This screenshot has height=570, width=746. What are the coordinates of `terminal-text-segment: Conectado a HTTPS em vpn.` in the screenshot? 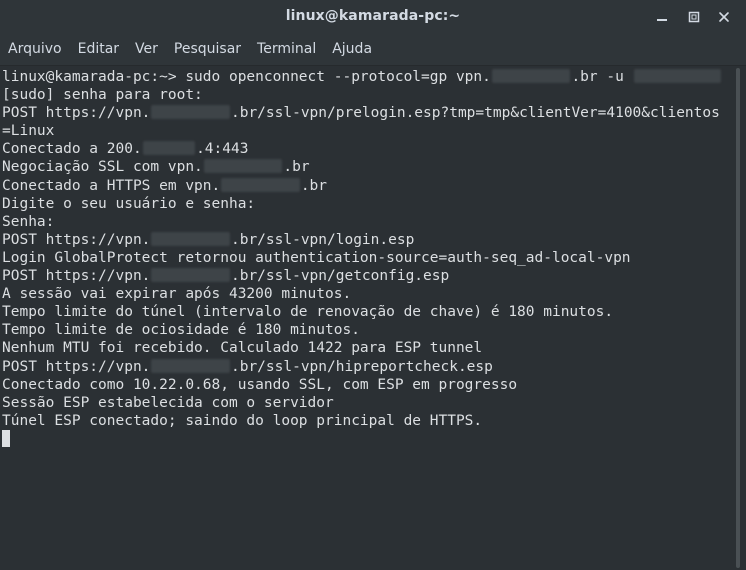 It's located at (111, 185).